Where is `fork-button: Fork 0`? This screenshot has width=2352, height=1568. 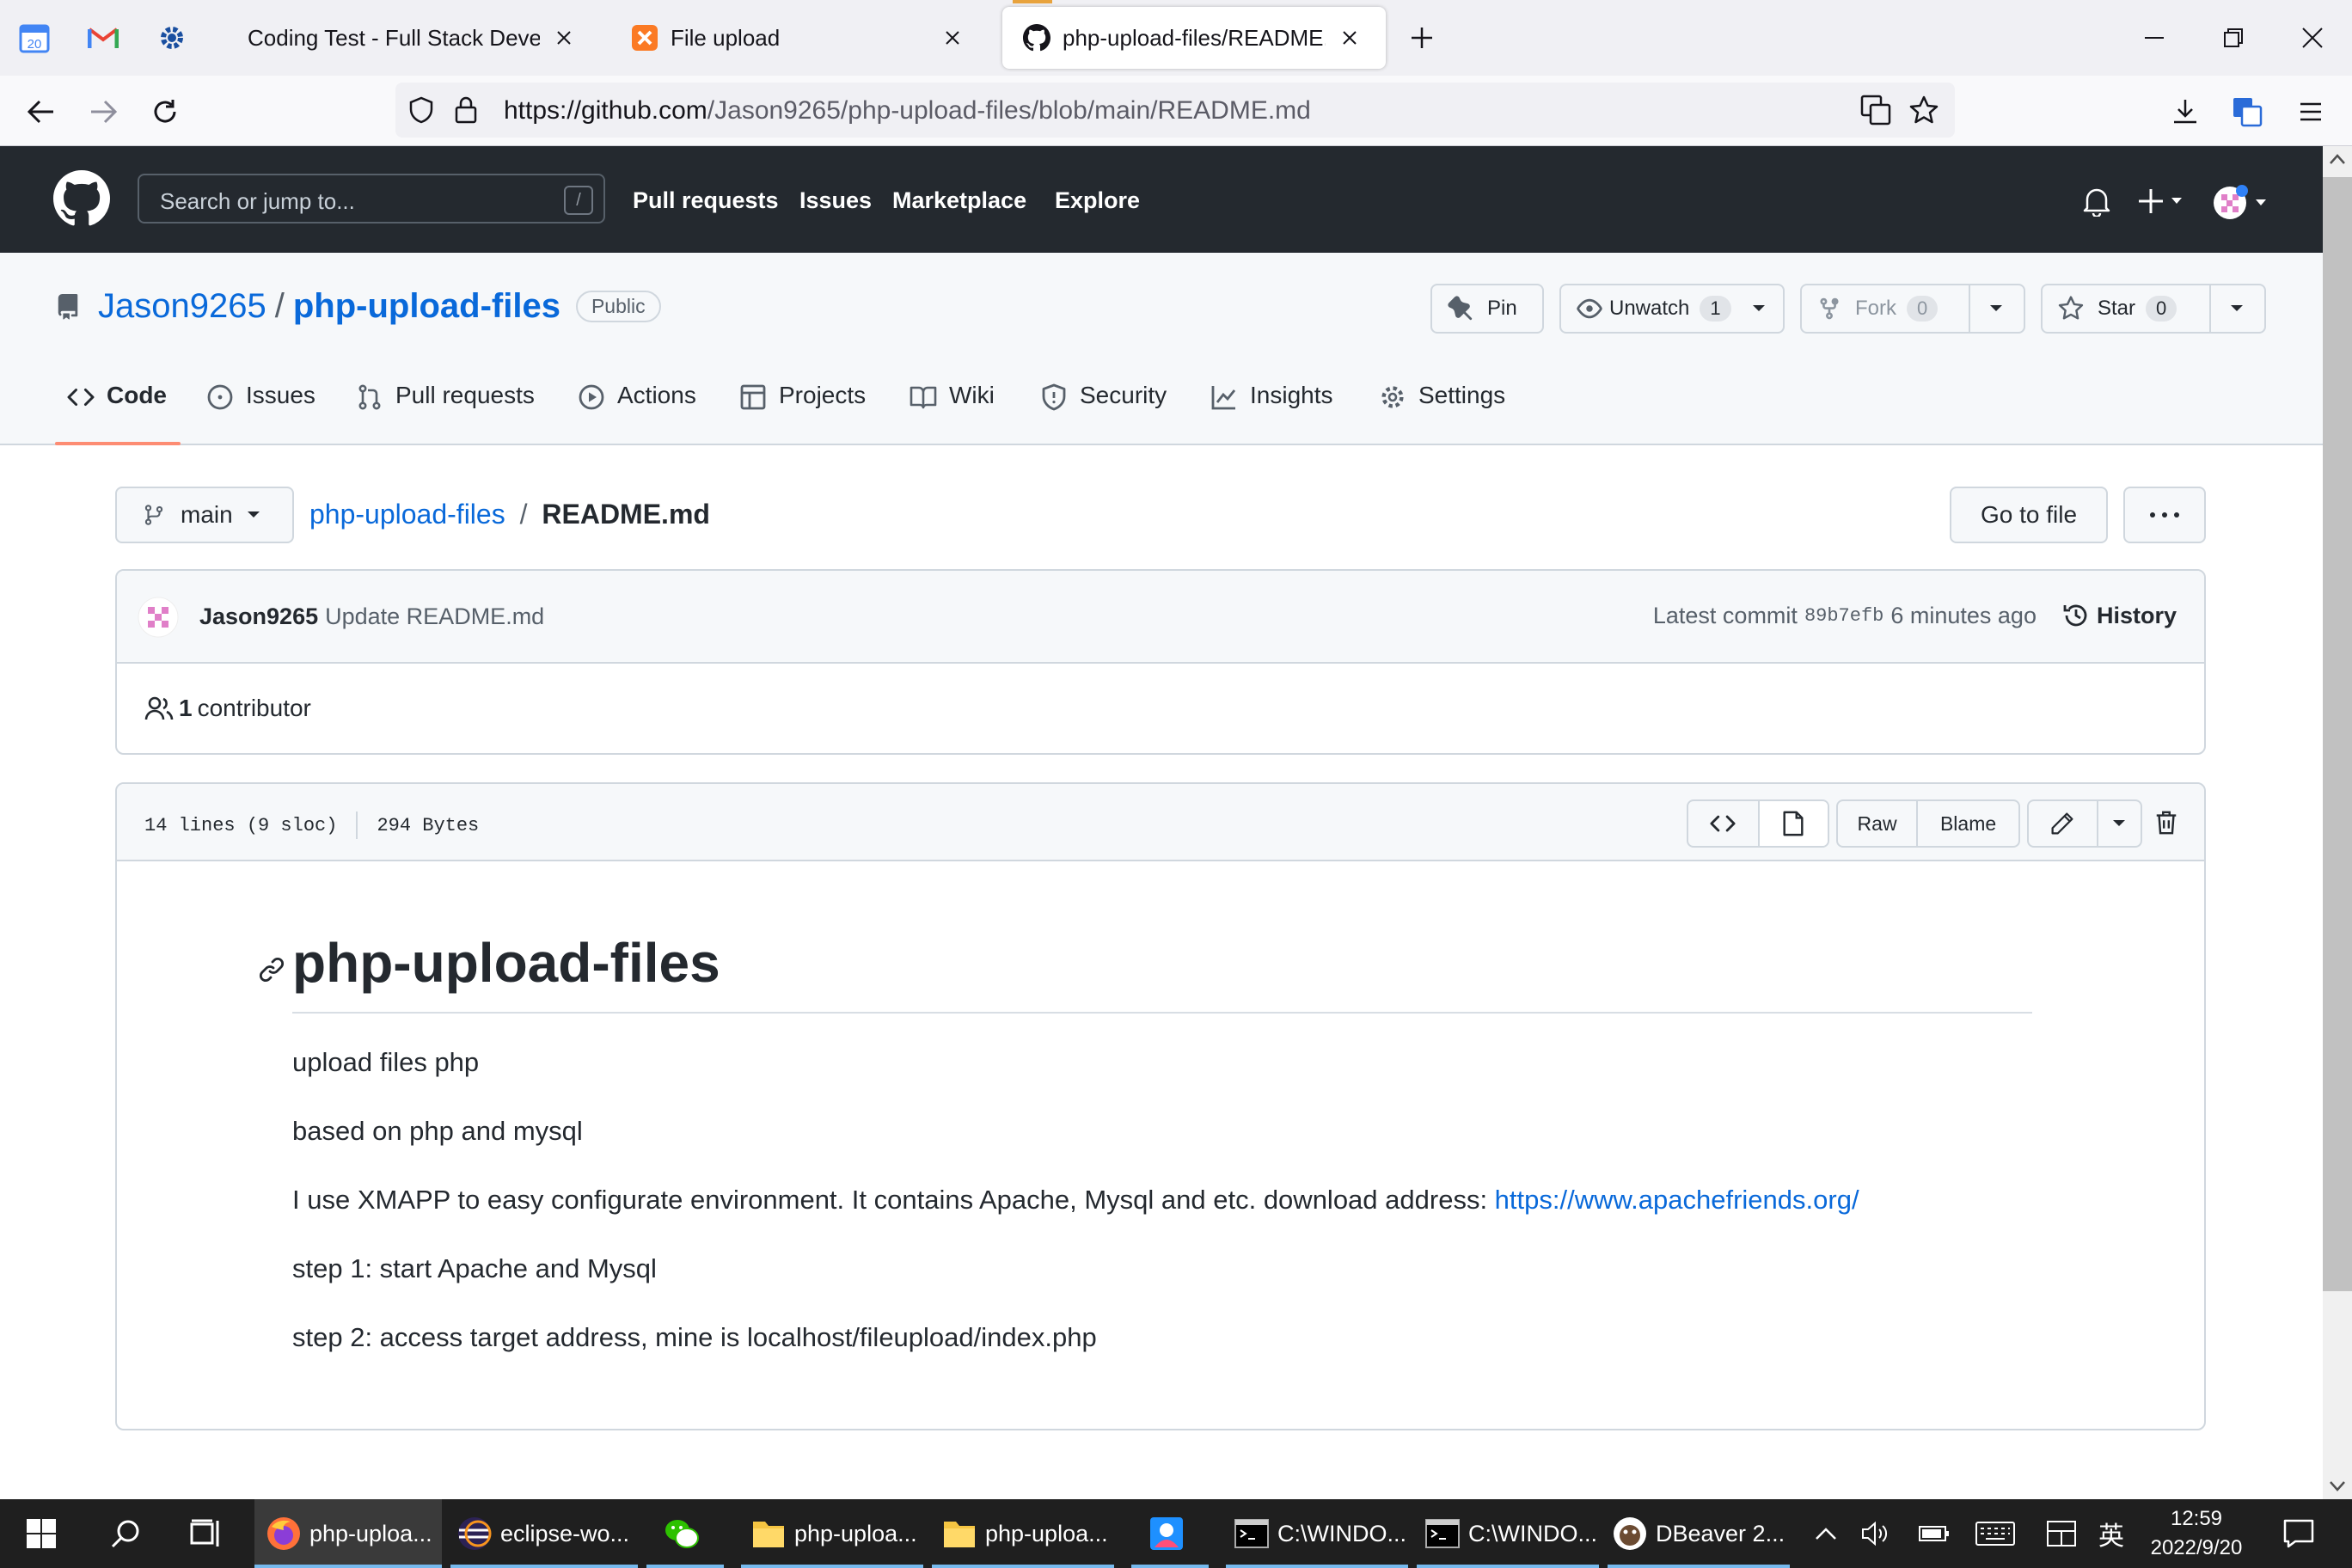 fork-button: Fork 0 is located at coordinates (1912, 309).